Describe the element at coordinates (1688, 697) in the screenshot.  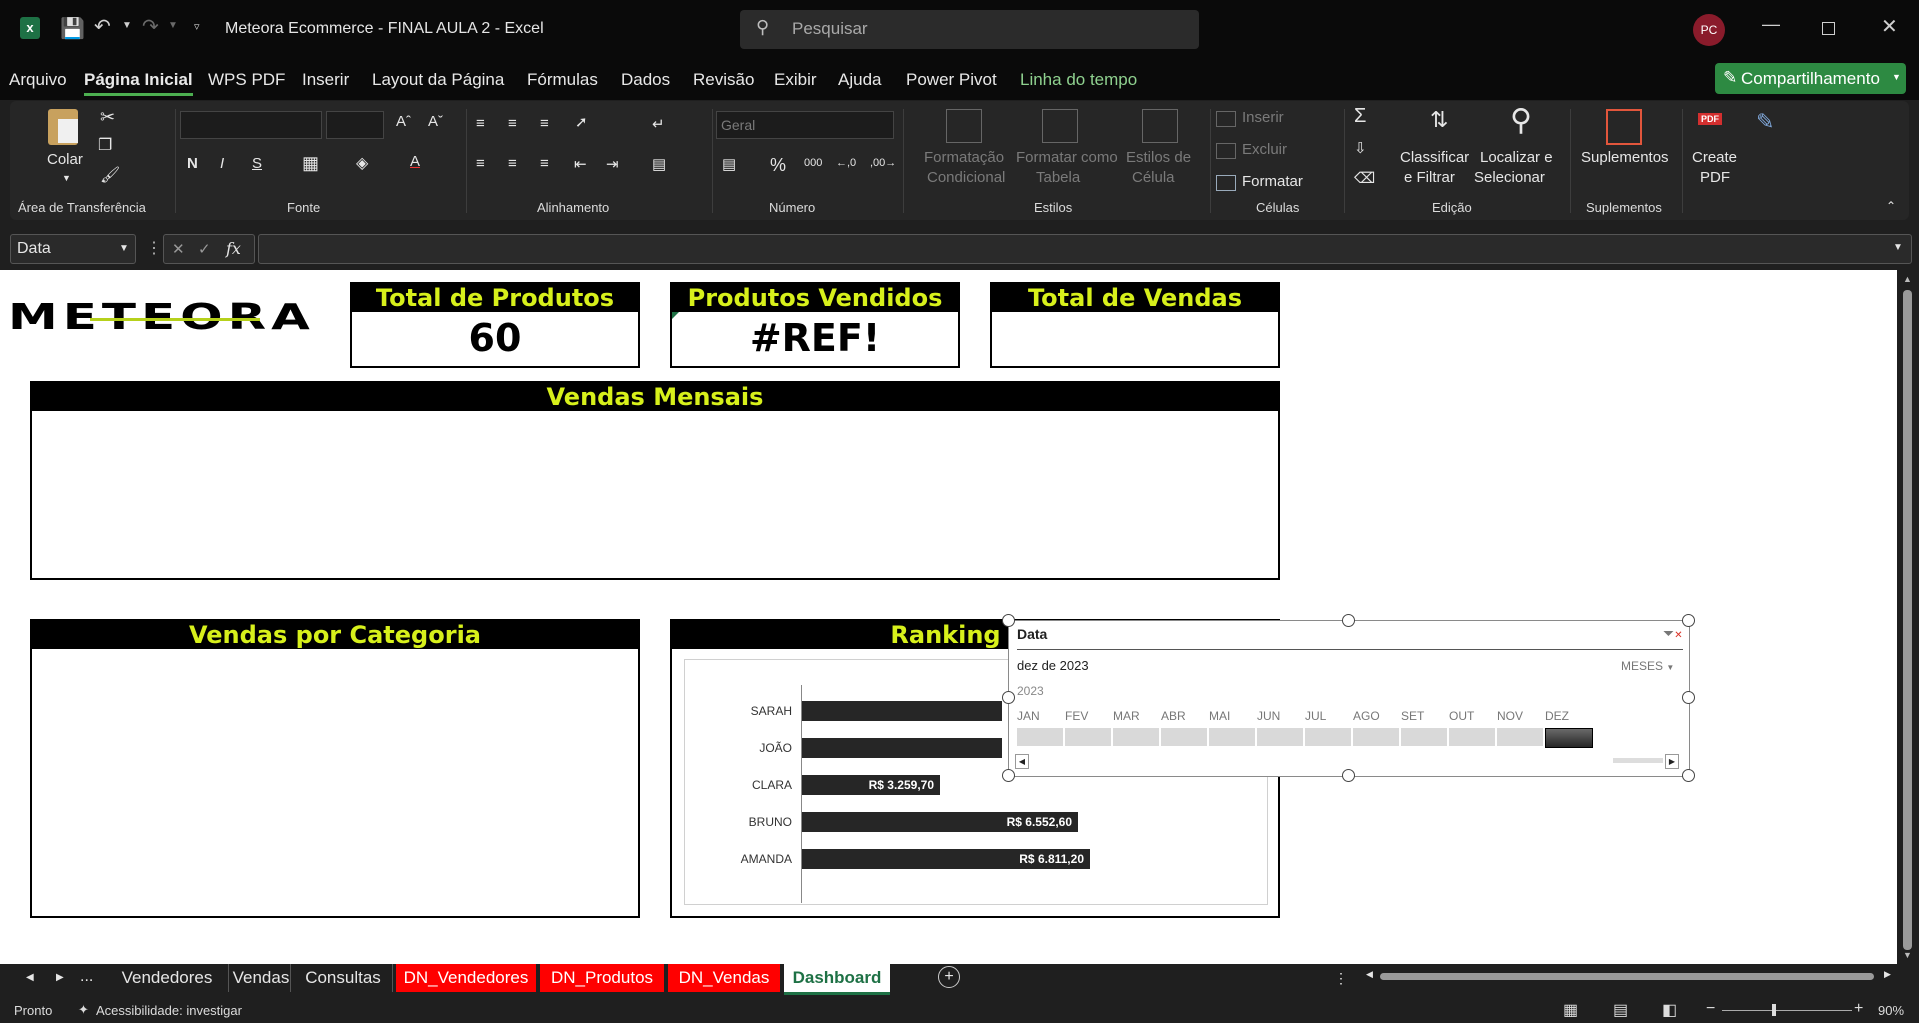
I see `resize-handle-mr` at that location.